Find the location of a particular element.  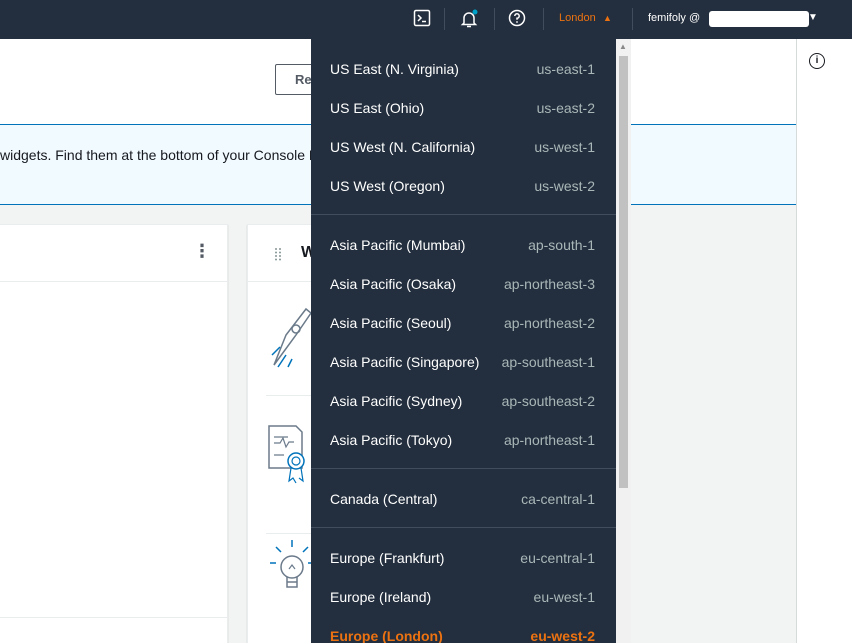

region-item-ap-northeast-3: Asia Pacific (Osaka) ap-northeast-3 is located at coordinates (471, 284).